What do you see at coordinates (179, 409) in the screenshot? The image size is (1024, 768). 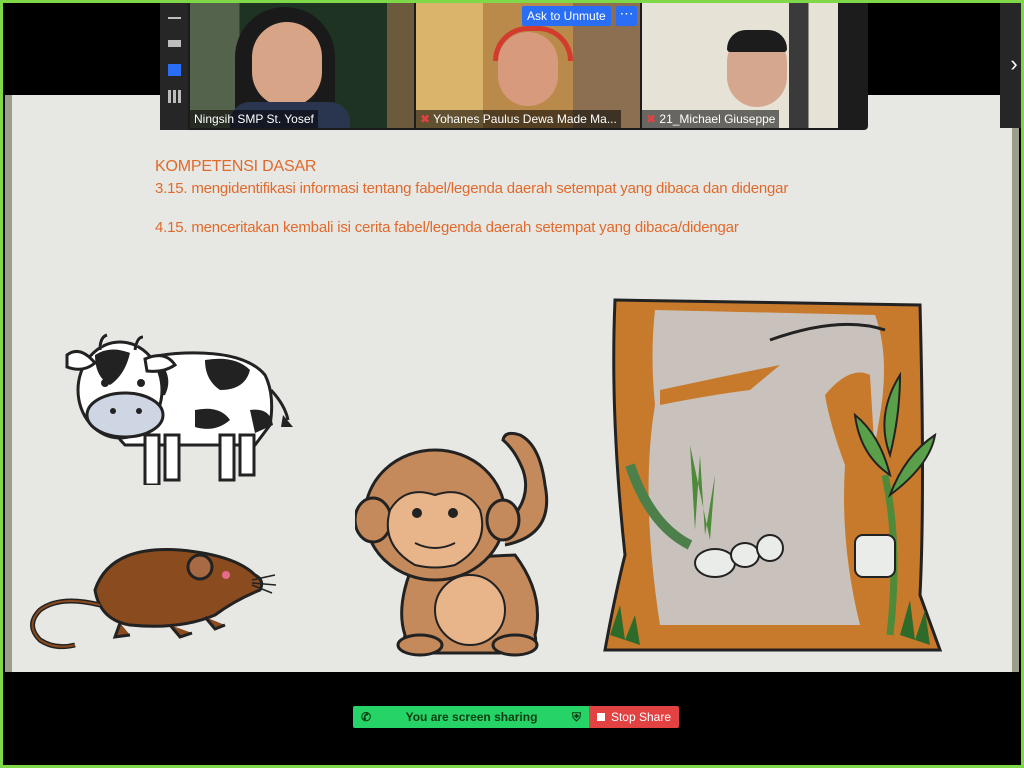 I see `cow-illustration` at bounding box center [179, 409].